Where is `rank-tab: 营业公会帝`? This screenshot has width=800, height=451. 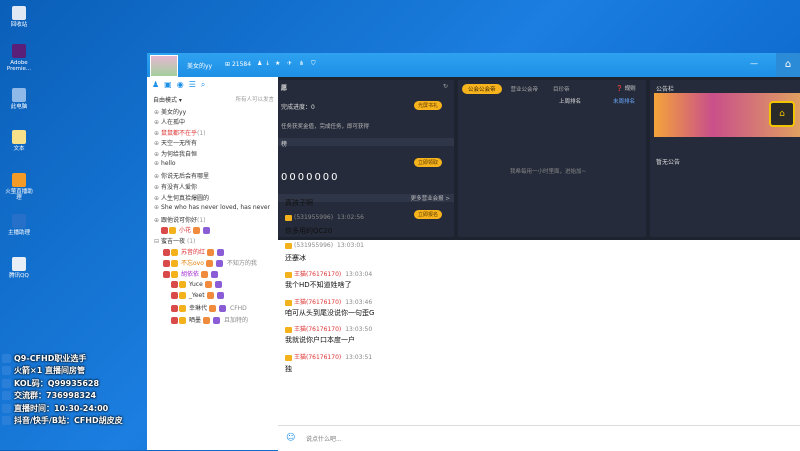
rank-tab: 营业公会帝 is located at coordinates (525, 89).